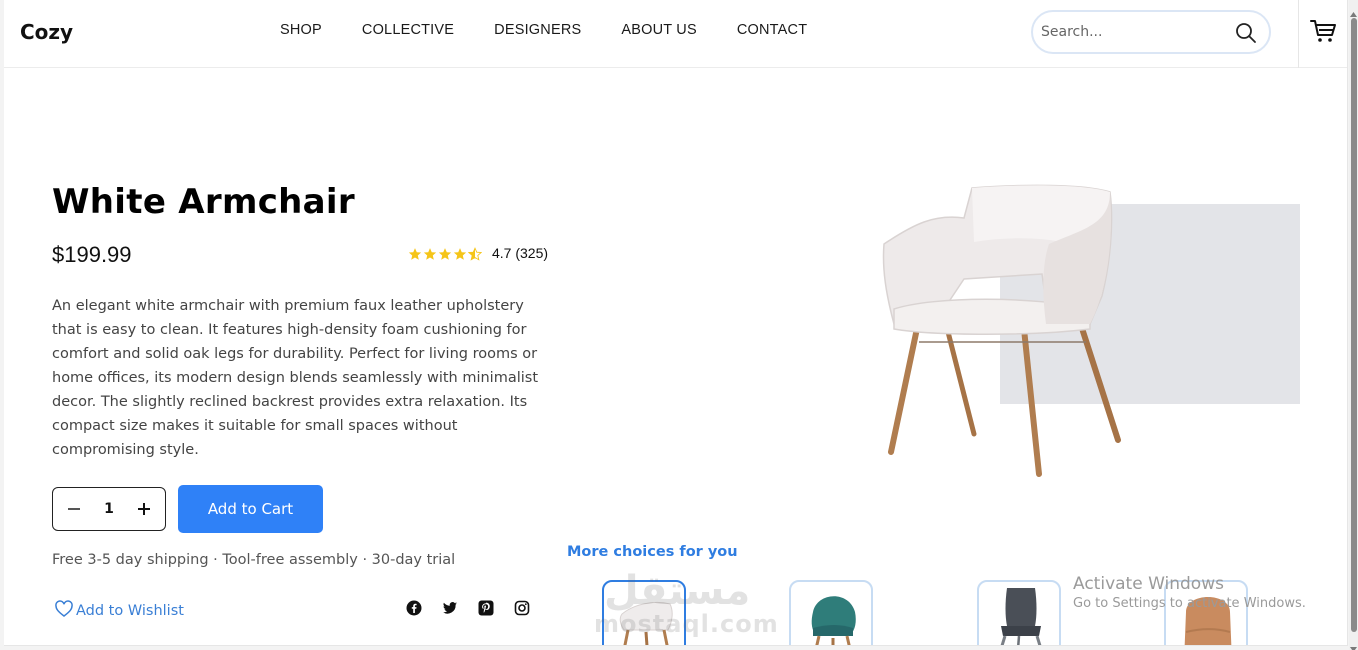 This screenshot has height=650, width=1358. What do you see at coordinates (414, 608) in the screenshot?
I see `facebook-icon` at bounding box center [414, 608].